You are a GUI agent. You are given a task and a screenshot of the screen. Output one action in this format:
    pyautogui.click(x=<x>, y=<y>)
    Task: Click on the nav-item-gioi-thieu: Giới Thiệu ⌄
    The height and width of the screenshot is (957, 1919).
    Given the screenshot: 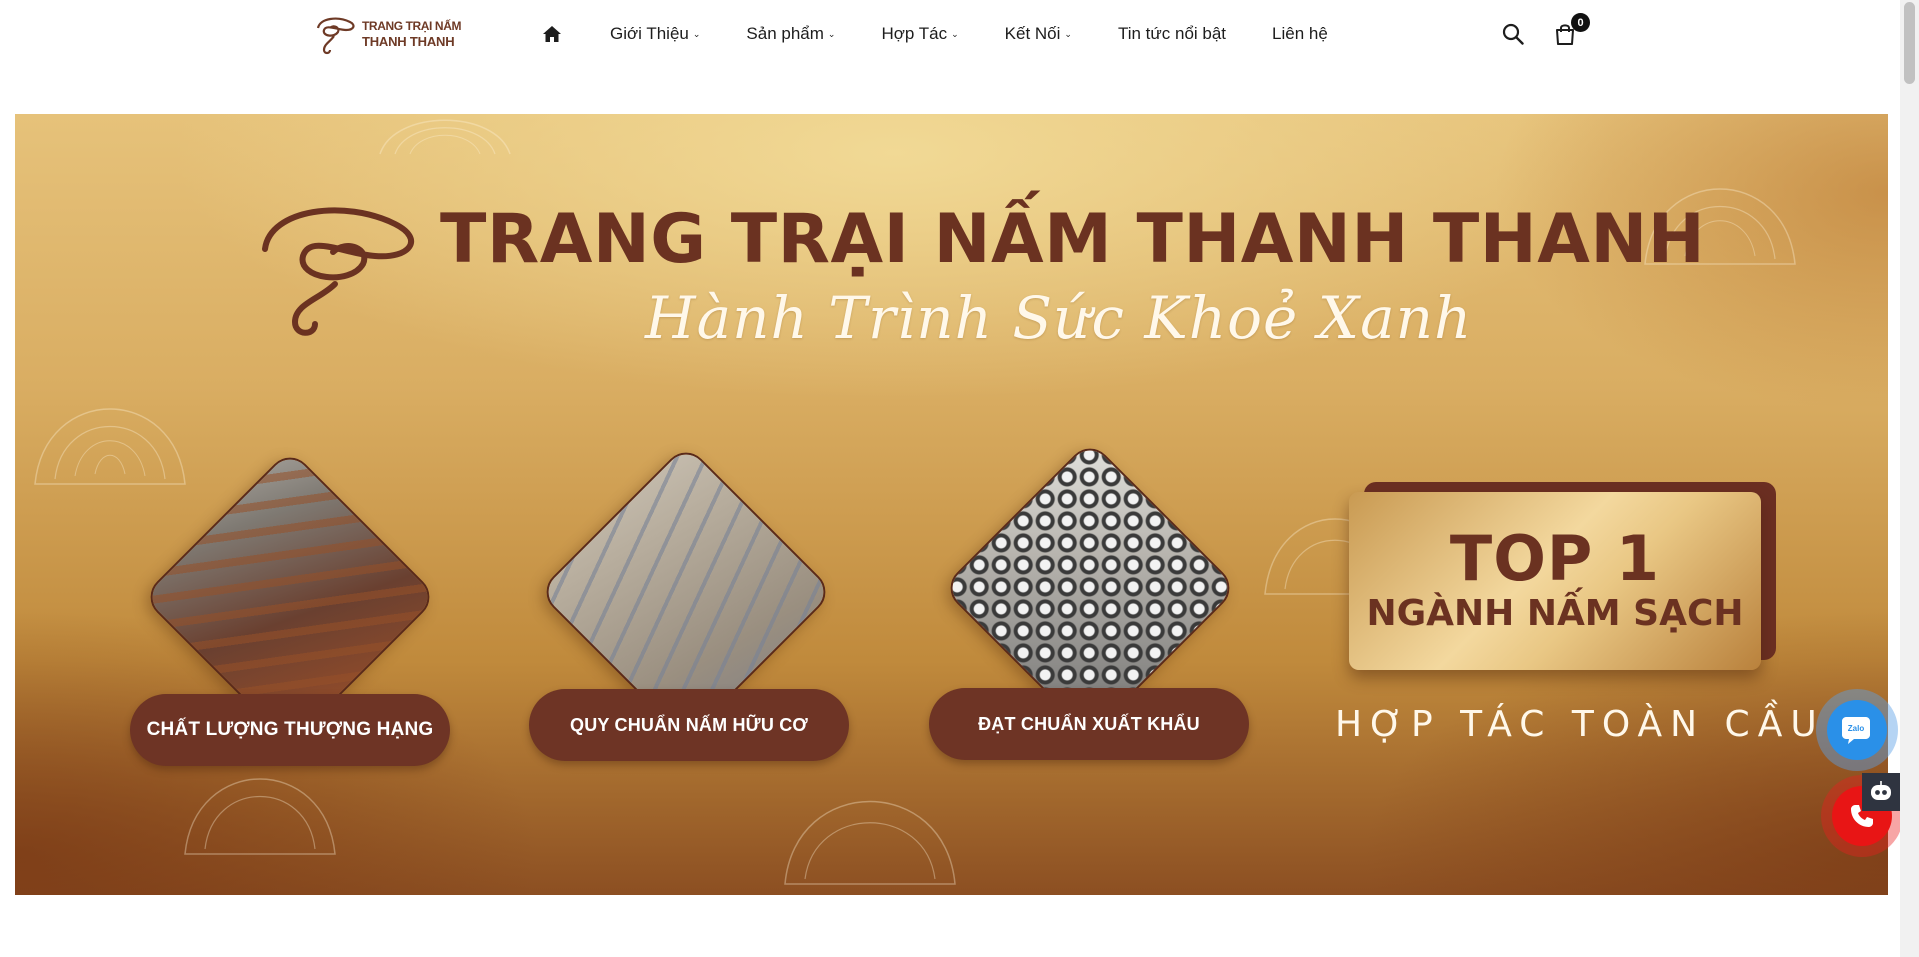 What is the action you would take?
    pyautogui.click(x=655, y=34)
    